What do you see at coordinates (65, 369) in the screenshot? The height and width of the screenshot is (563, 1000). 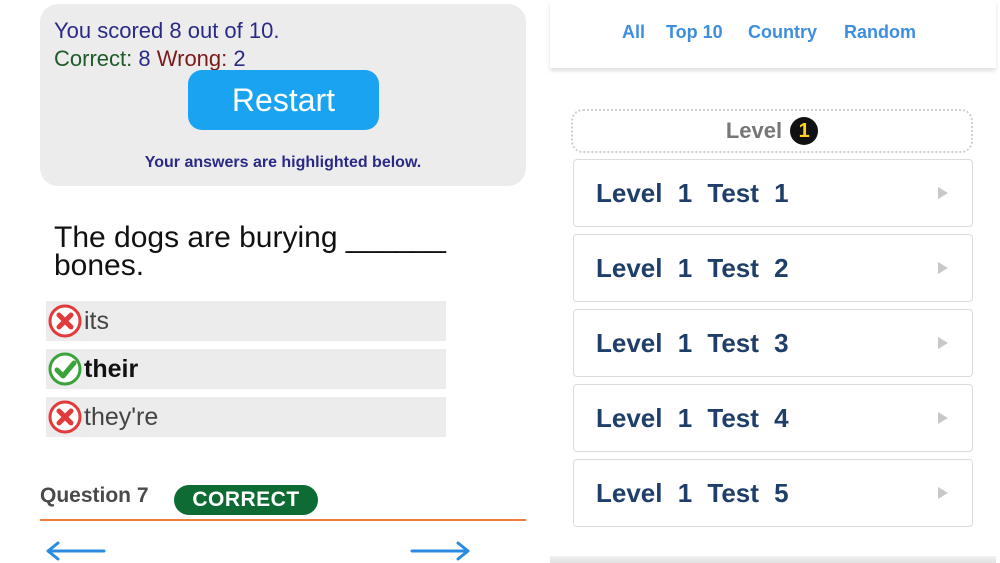 I see `check-circle-icon` at bounding box center [65, 369].